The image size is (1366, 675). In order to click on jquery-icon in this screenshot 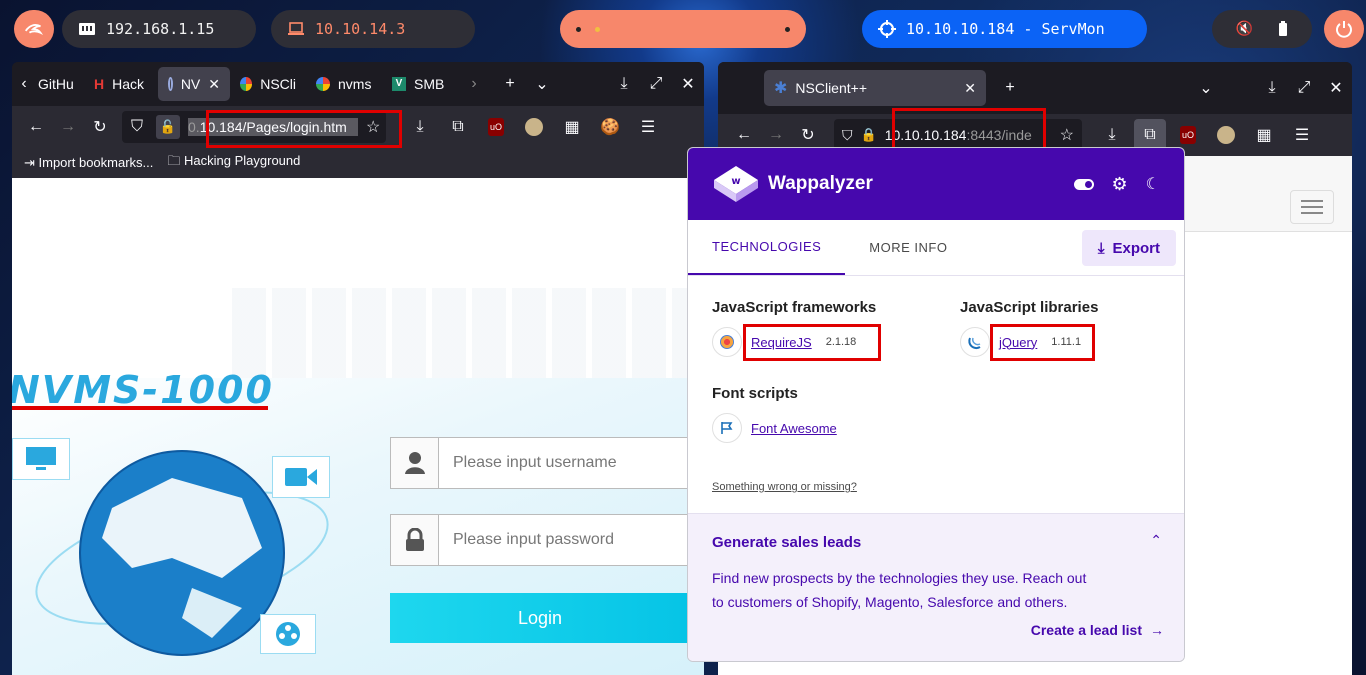, I will do `click(975, 342)`.